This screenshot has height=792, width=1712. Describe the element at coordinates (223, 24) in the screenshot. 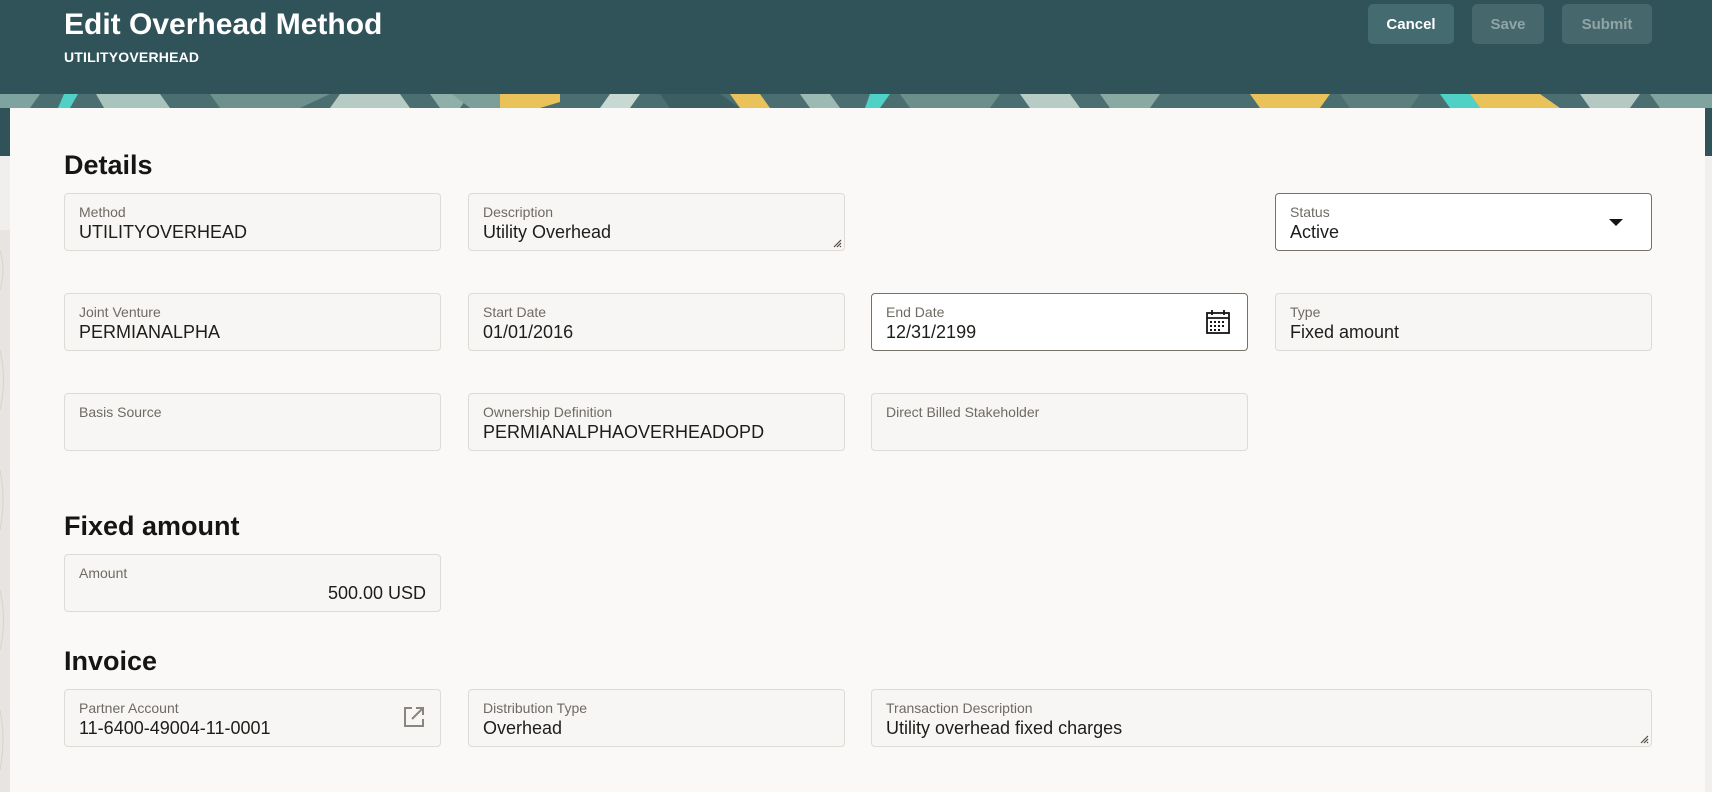

I see `page-title: Edit Overhead Method` at that location.